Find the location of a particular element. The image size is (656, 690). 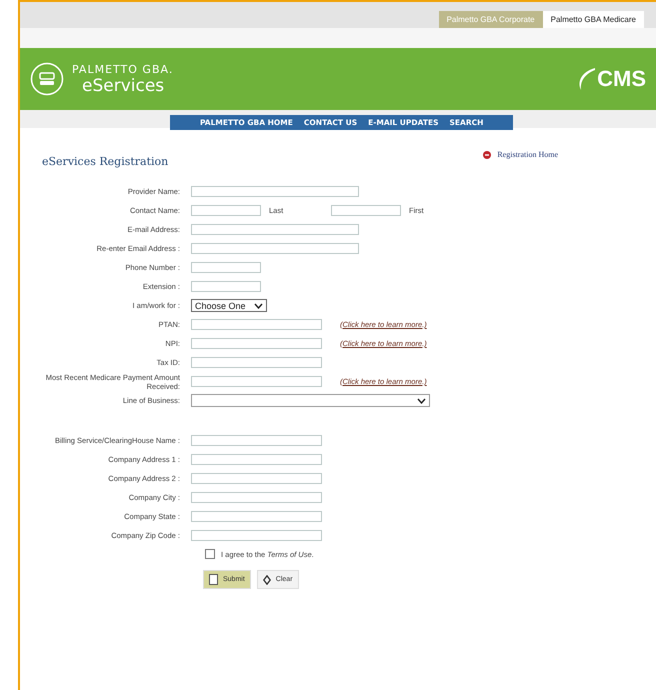

logo-icon is located at coordinates (47, 79).